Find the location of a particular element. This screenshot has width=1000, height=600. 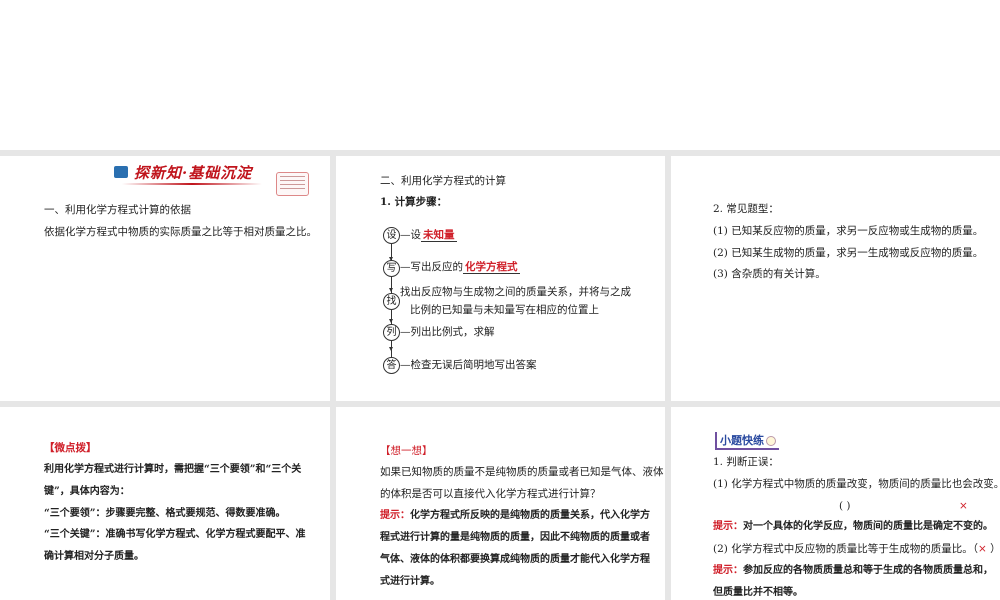

list-item: (2) 已知某生成物的质量，求另一生成物或反应物的质量。 is located at coordinates (848, 253).